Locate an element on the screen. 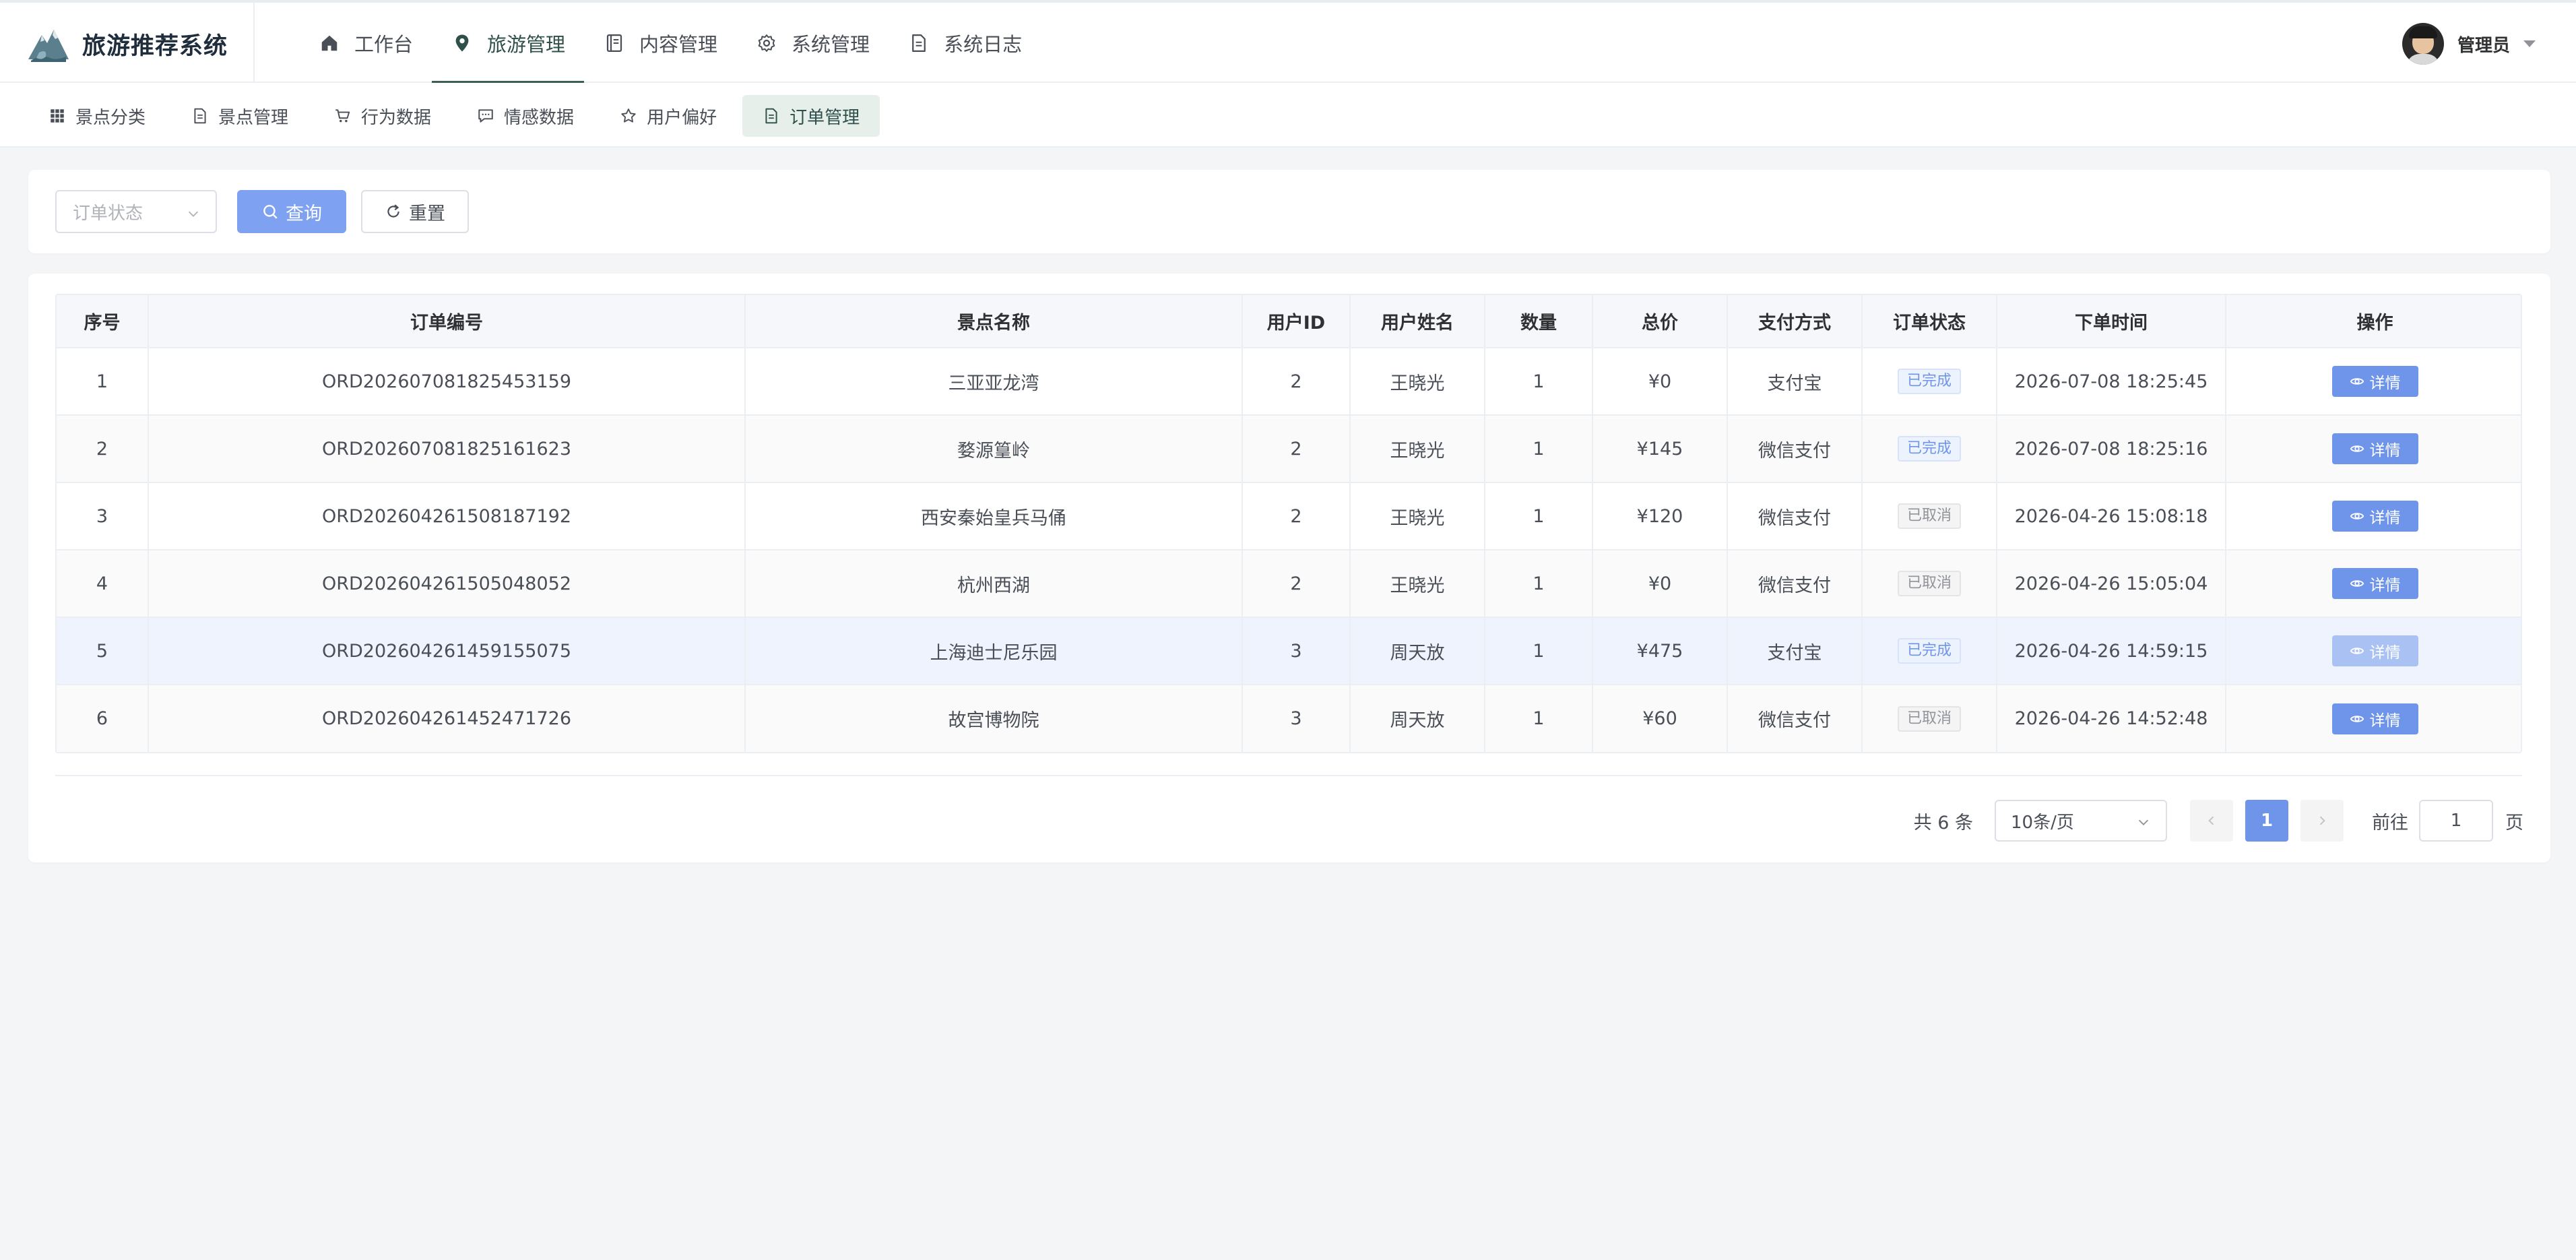 The width and height of the screenshot is (2576, 1260). topnav-item-workbench: 工作台 is located at coordinates (365, 43).